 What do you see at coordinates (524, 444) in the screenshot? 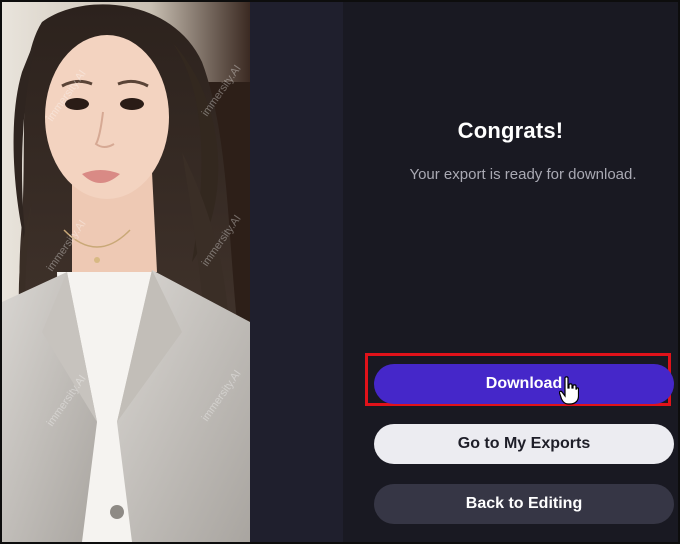
I see `go-to-my-exports-button: Go to My Exports` at bounding box center [524, 444].